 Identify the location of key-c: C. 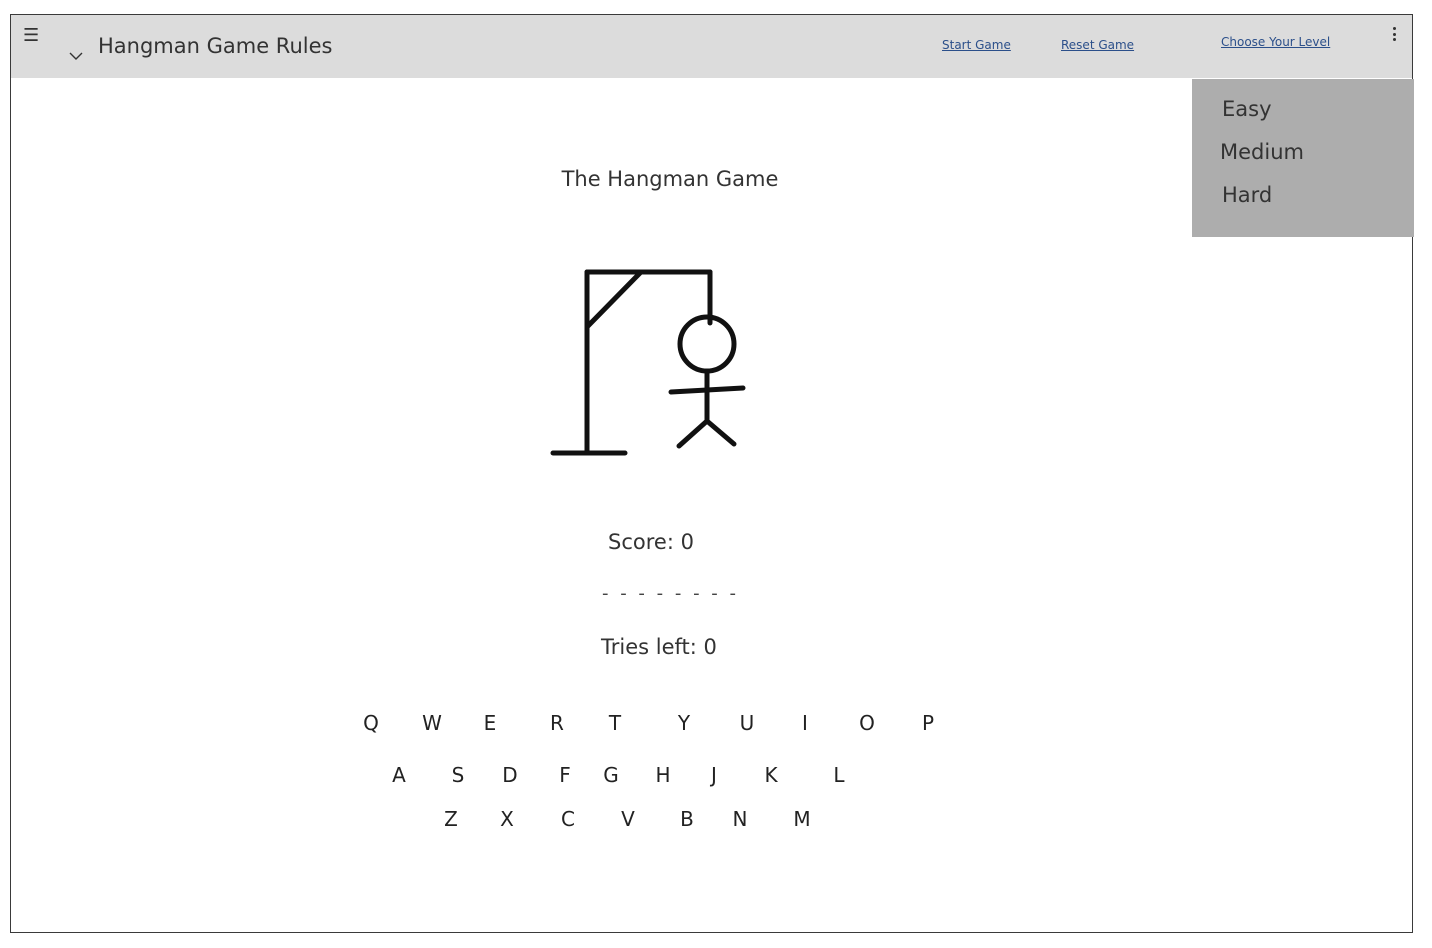
(568, 819).